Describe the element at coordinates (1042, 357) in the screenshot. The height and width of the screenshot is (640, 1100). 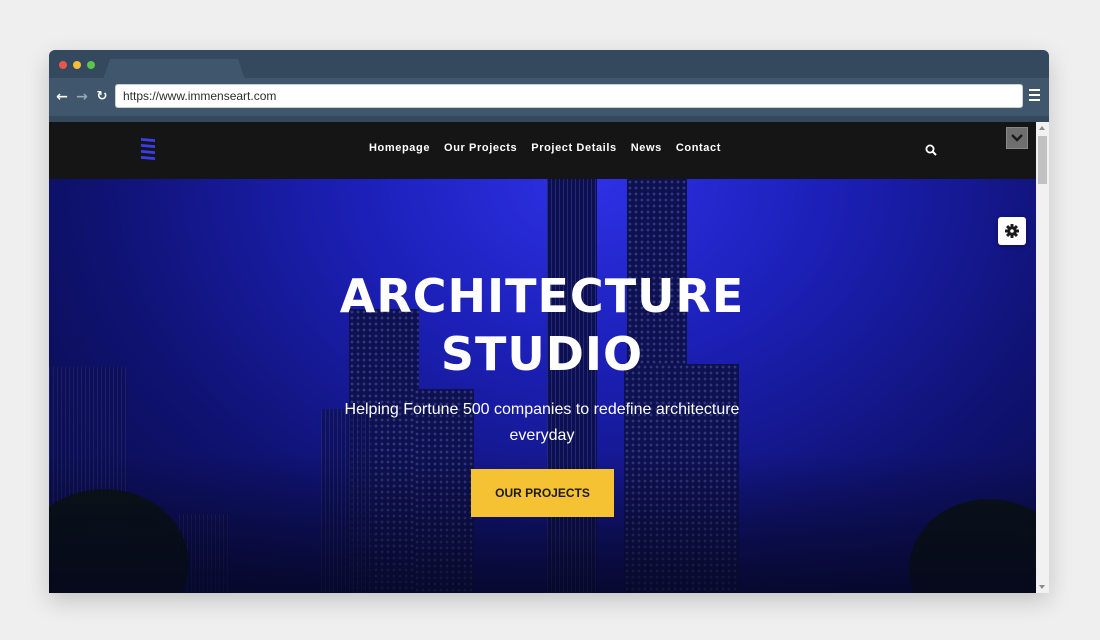
I see `scrollbar` at that location.